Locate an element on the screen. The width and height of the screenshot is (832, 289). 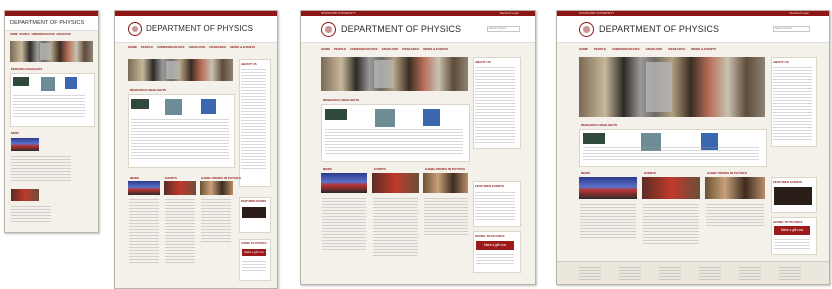
site-header: DEPARTMENT OF PHYSICS is located at coordinates (51, 23).